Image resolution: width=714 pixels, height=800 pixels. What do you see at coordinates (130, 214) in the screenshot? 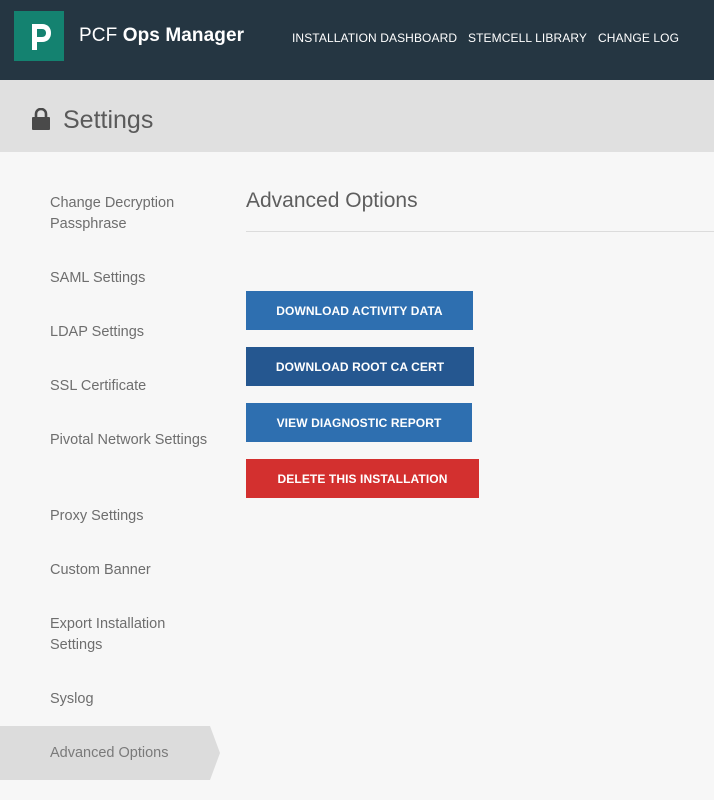
I see `sidebar-item-change-decryption-passphrase: Change Decryption Passphrase` at bounding box center [130, 214].